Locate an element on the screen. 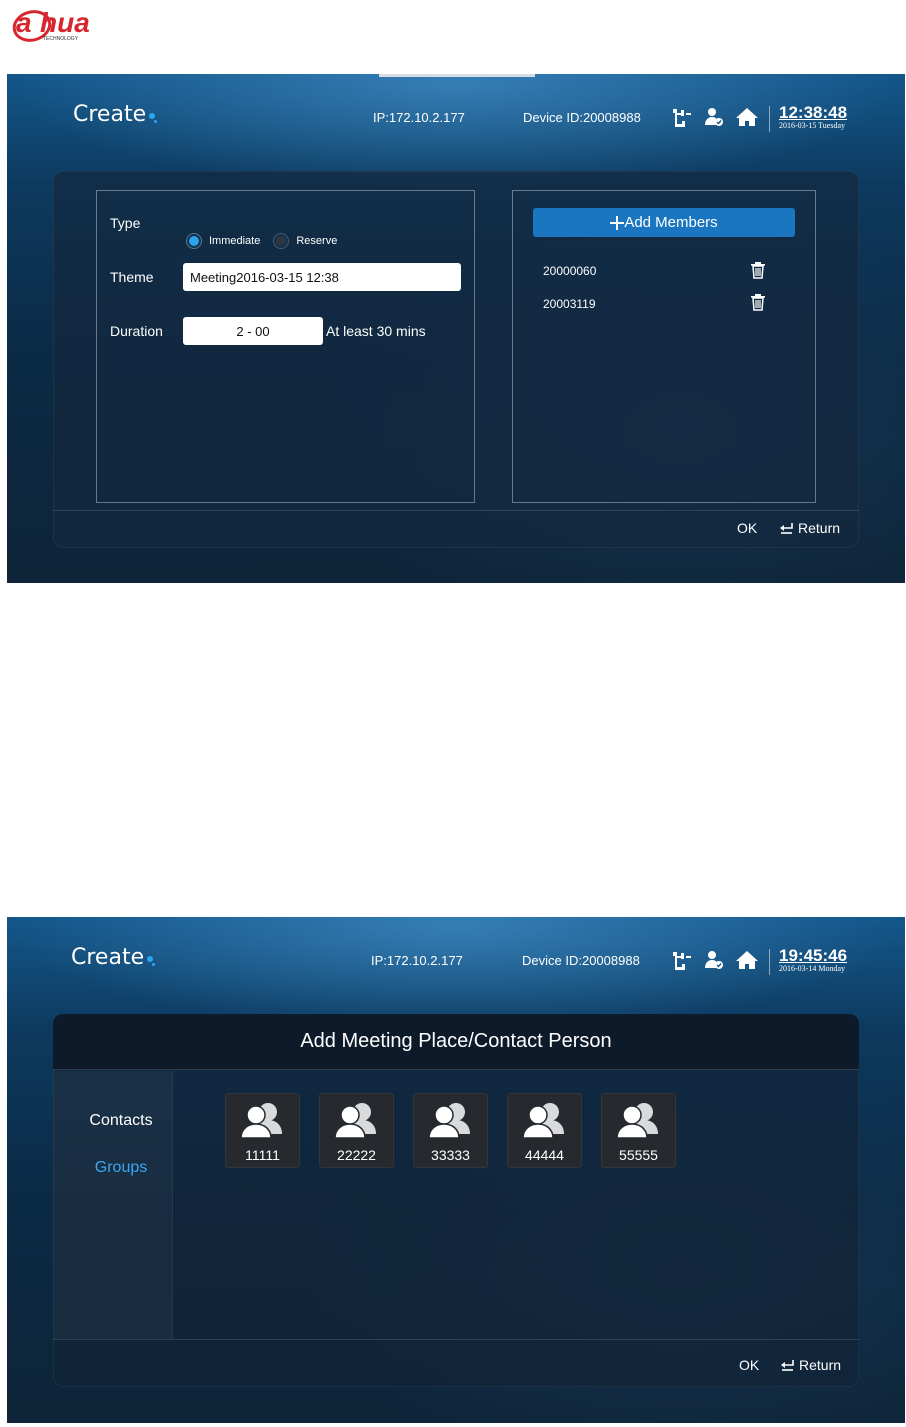 The image size is (906, 1427). sidebar-item-contacts: Contacts is located at coordinates (121, 1121).